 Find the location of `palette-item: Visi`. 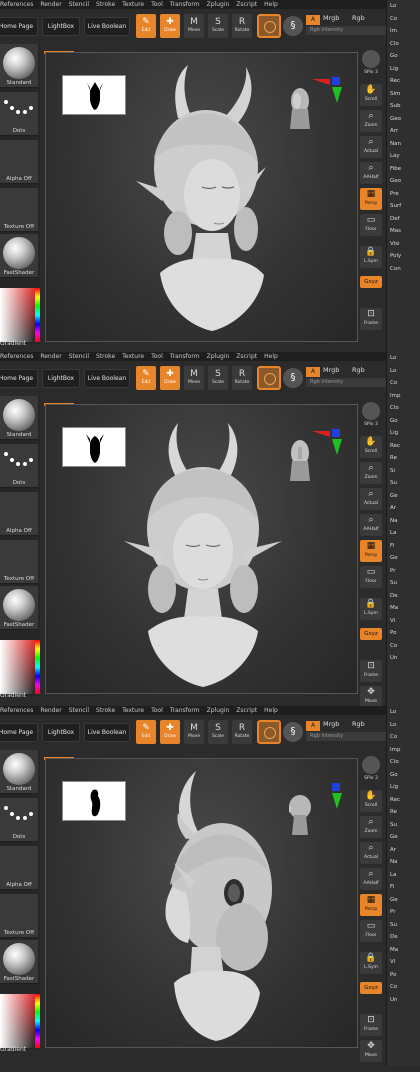

palette-item: Visi is located at coordinates (403, 244).